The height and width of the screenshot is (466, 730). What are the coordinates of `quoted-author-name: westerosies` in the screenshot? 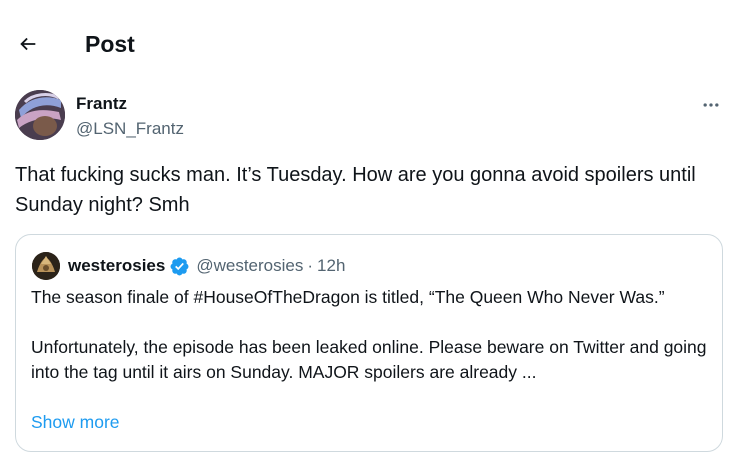 It's located at (117, 265).